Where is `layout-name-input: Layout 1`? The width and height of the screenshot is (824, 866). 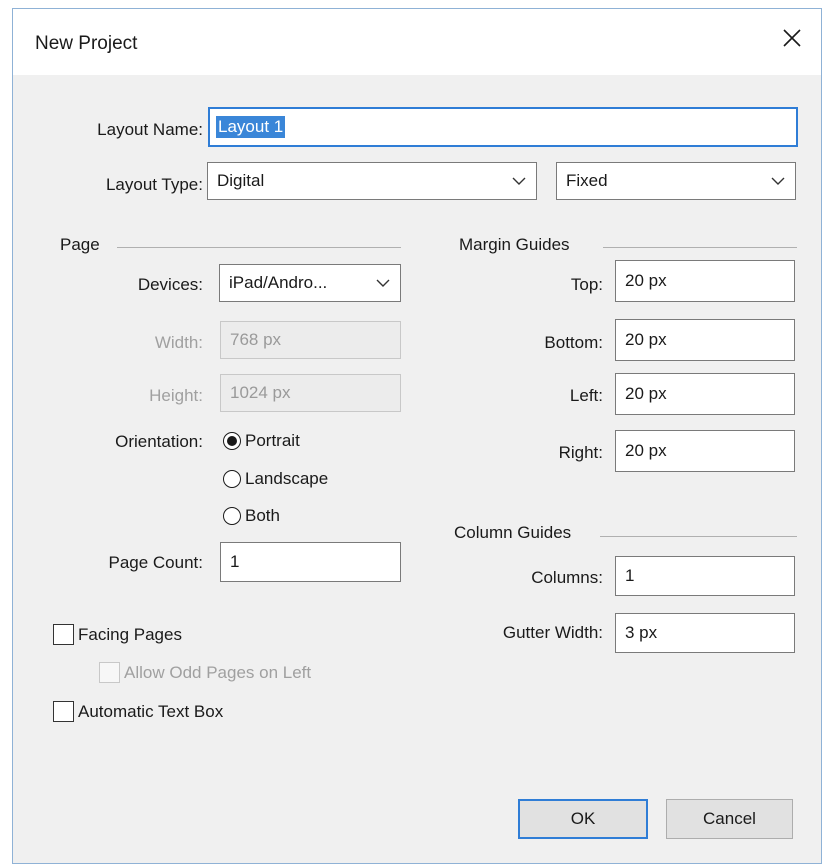
layout-name-input: Layout 1 is located at coordinates (503, 127).